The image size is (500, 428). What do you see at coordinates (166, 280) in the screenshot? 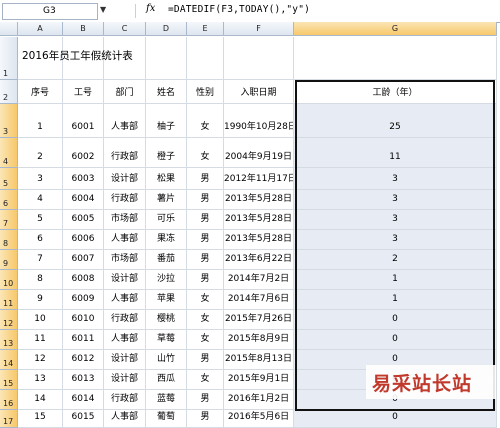
I see `cell-d10: 沙拉` at bounding box center [166, 280].